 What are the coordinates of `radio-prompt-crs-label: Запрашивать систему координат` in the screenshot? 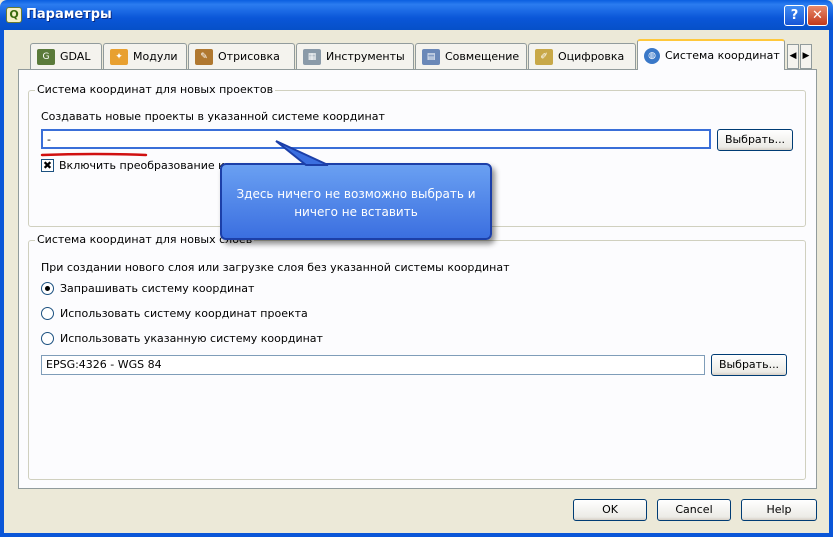 It's located at (157, 288).